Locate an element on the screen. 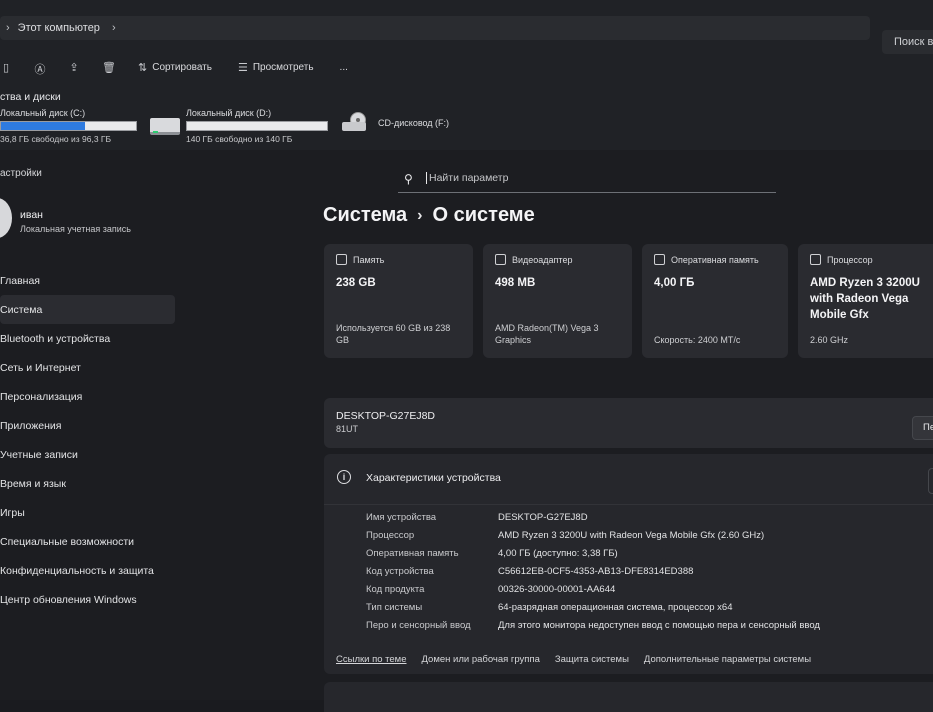 The image size is (933, 712). info-icon: i is located at coordinates (344, 477).